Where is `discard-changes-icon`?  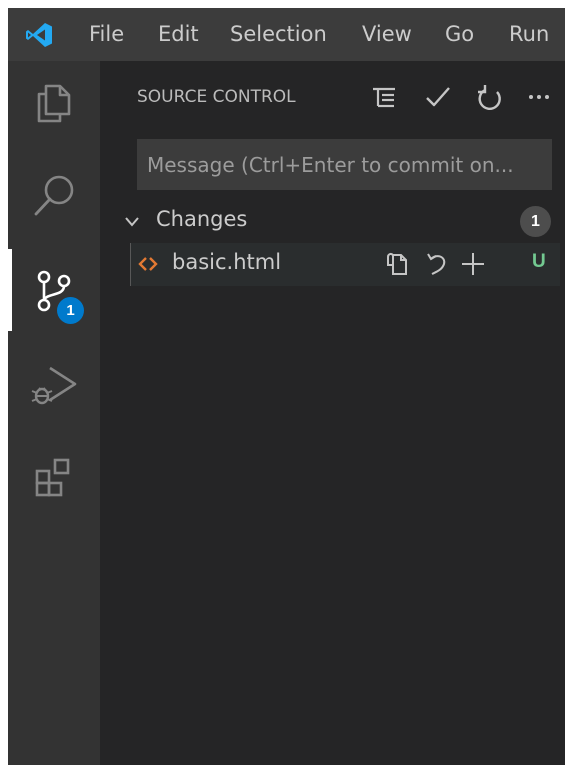 discard-changes-icon is located at coordinates (436, 264).